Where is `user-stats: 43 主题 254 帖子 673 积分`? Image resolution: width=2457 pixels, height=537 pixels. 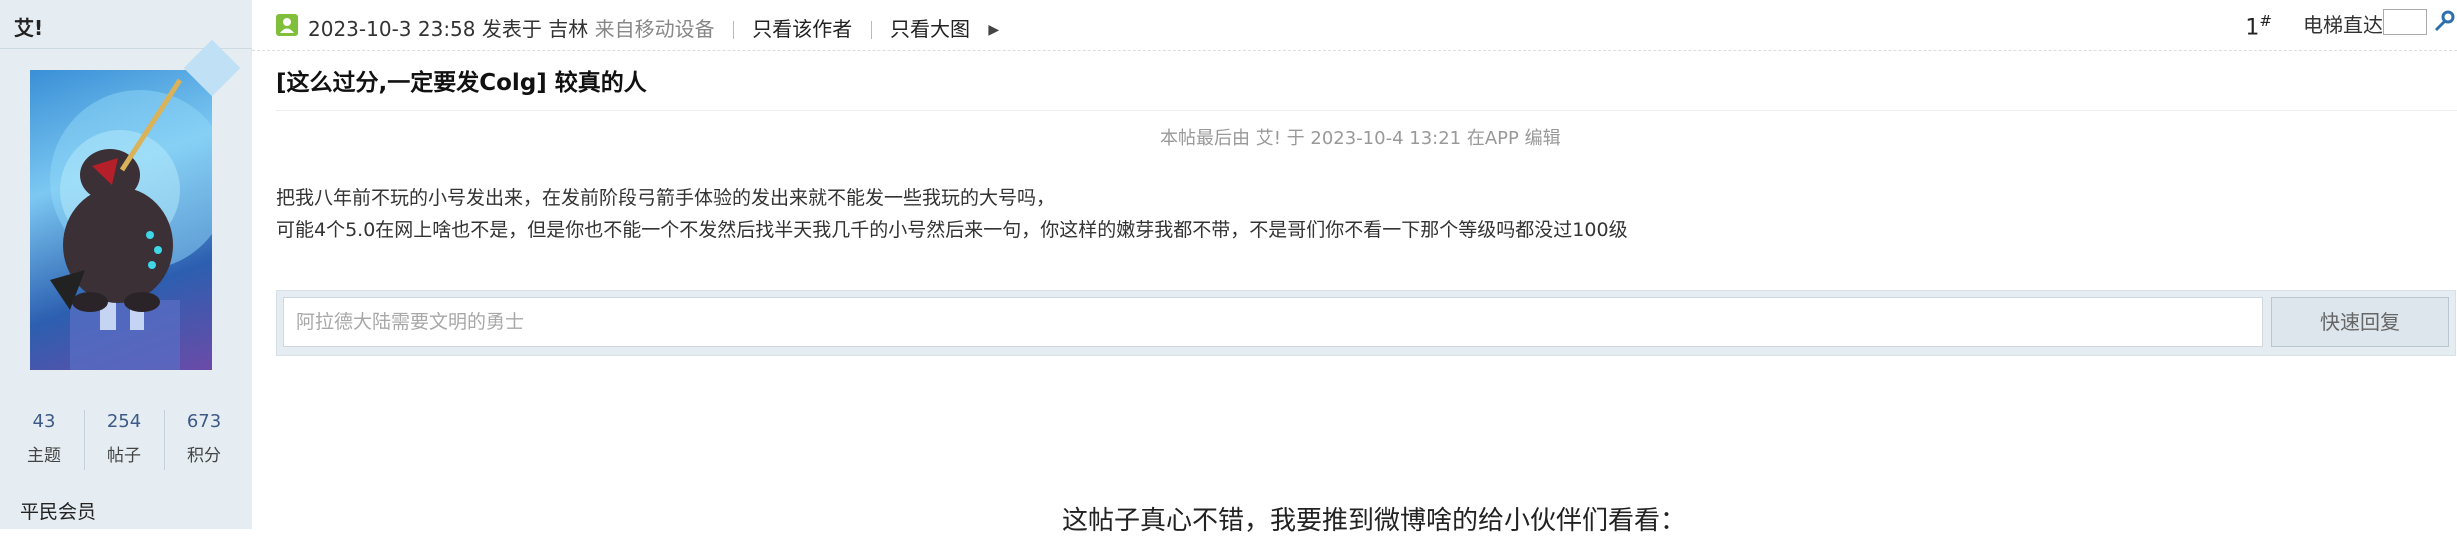 user-stats: 43 主题 254 帖子 673 积分 is located at coordinates (126, 442).